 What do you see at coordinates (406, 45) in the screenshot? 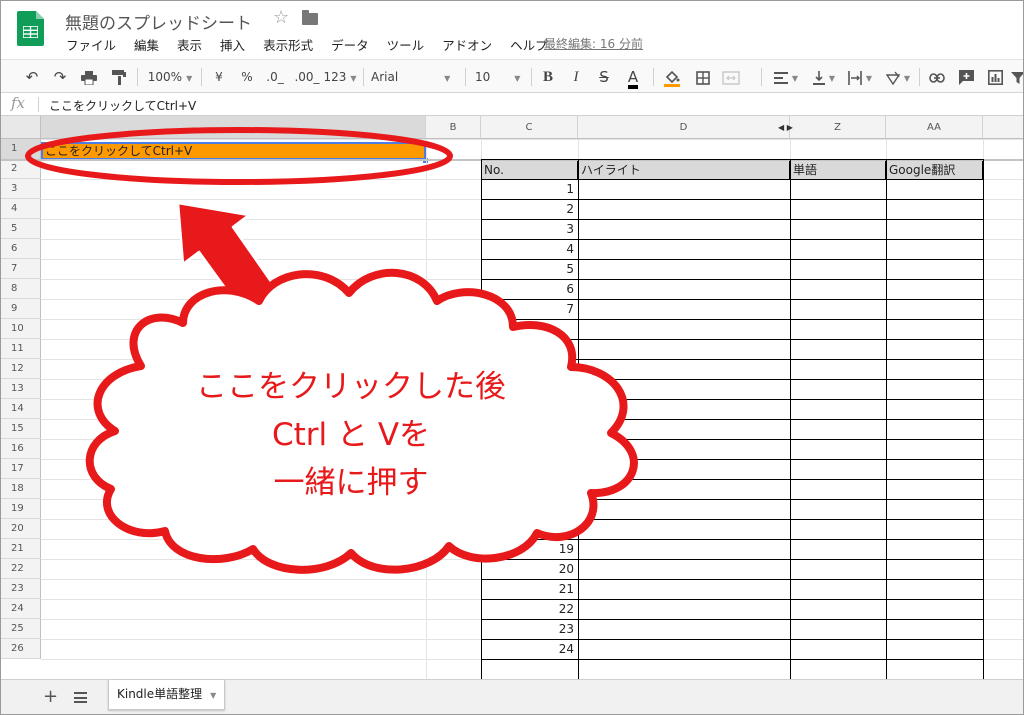
I see `menu-tools: ツール` at bounding box center [406, 45].